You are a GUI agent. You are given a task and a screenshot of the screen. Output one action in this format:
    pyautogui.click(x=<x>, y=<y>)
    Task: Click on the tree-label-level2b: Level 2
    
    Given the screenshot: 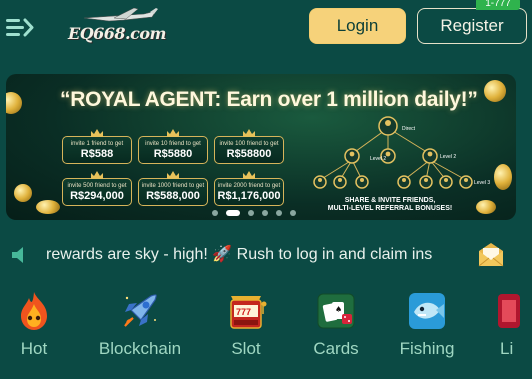 What is the action you would take?
    pyautogui.click(x=448, y=157)
    